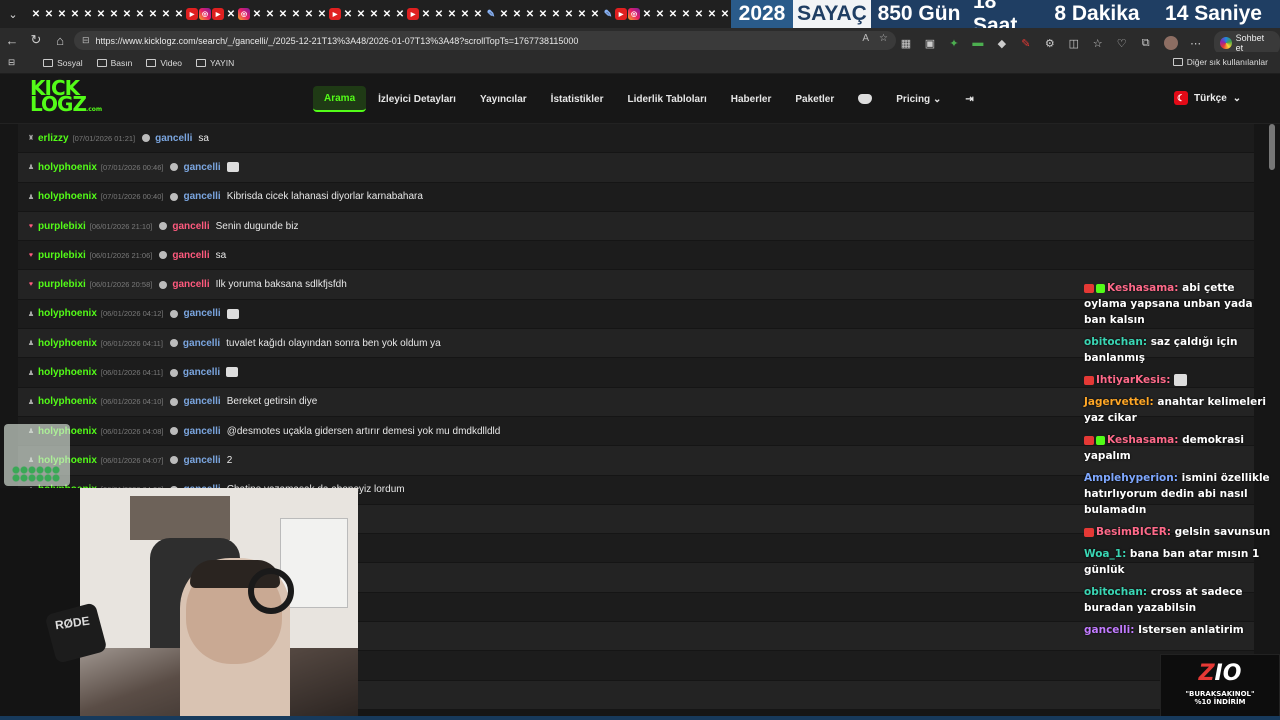 This screenshot has width=1280, height=720. I want to click on favorite-star-icon: ☆, so click(883, 38).